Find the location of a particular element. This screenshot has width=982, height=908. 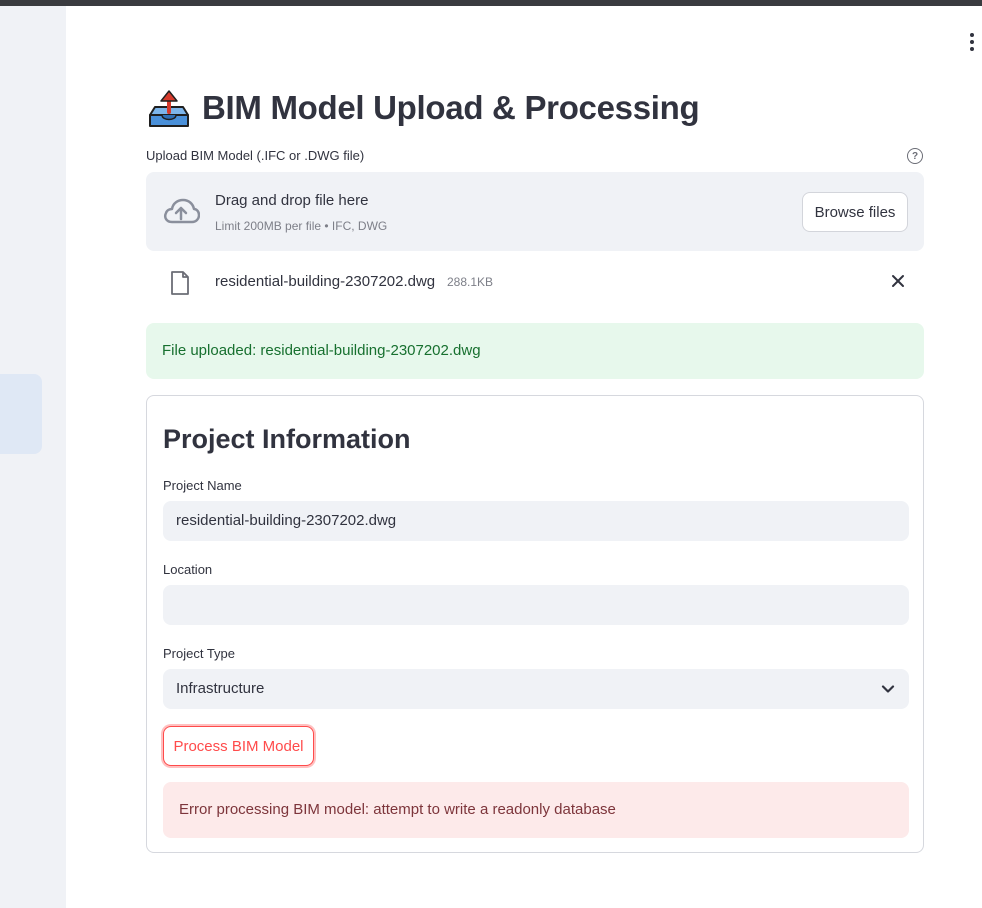

sidebar is located at coordinates (33, 457).